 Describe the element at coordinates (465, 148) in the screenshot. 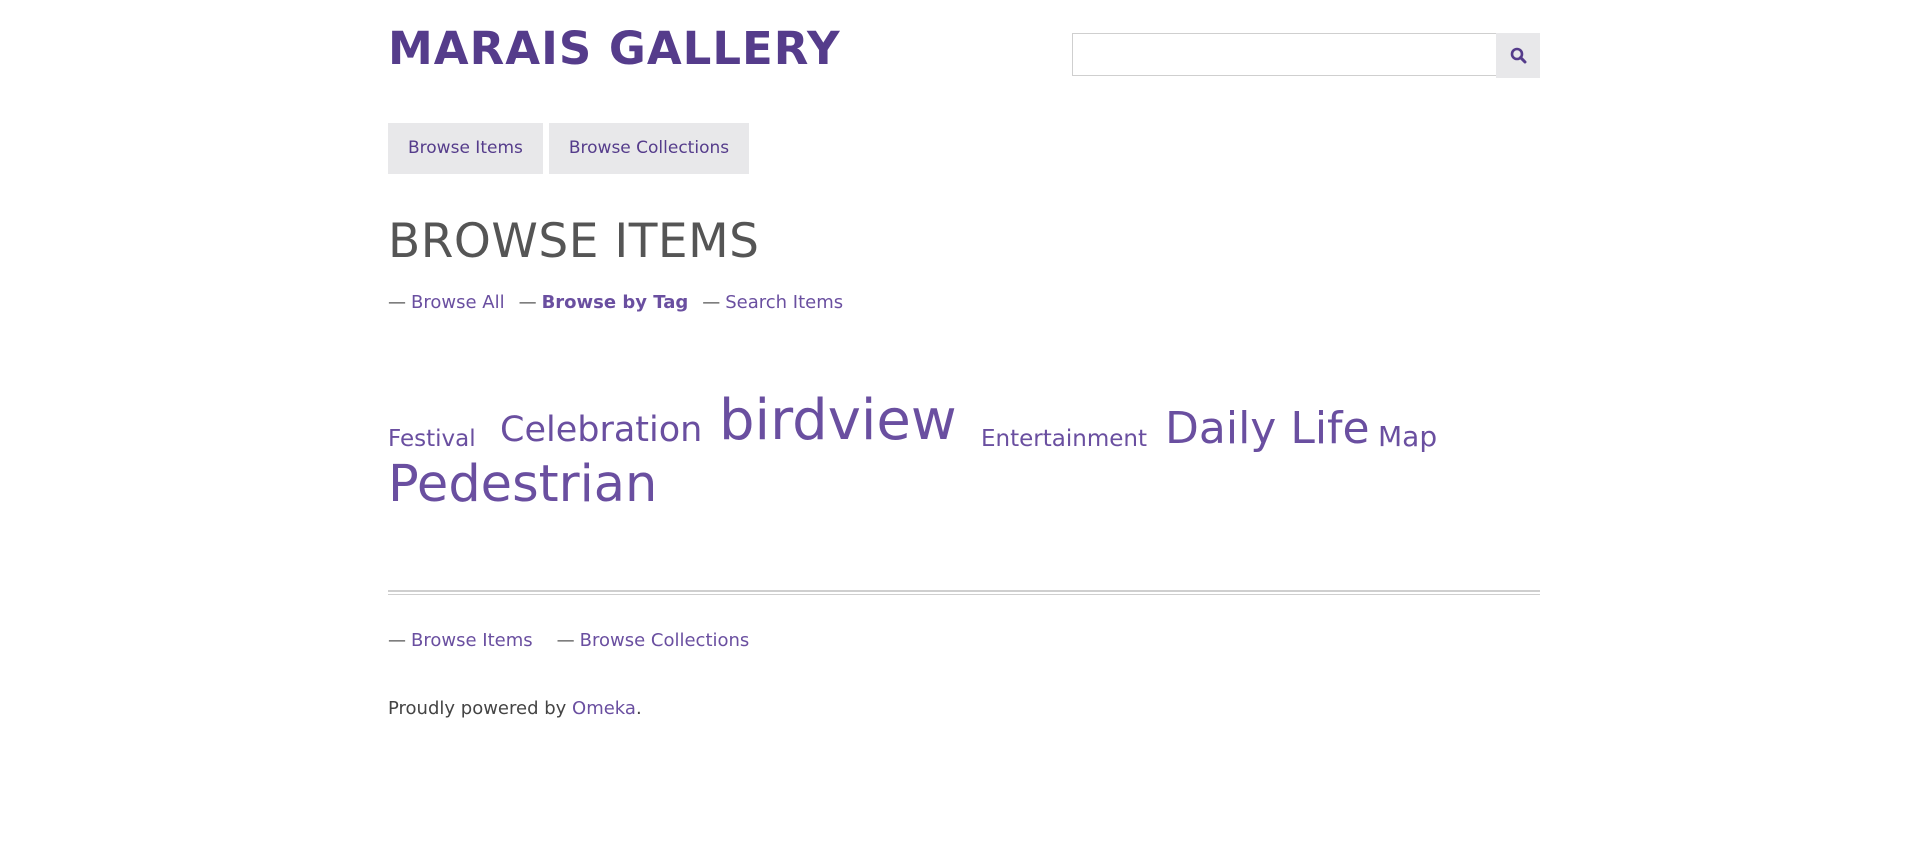

I see `nav-browse-items: Browse Items` at that location.